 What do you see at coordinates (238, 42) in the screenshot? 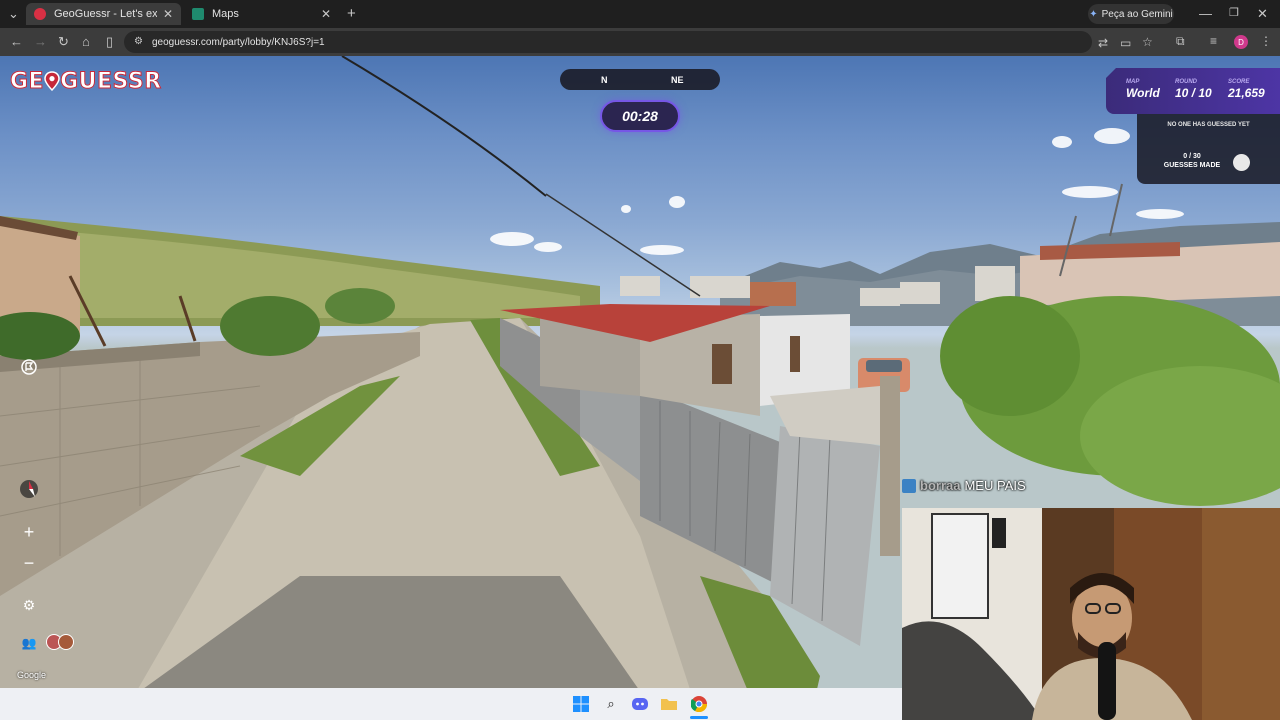
I see `url-text: geoguessr.com/party/lobby/KNJ6S?j=1` at bounding box center [238, 42].